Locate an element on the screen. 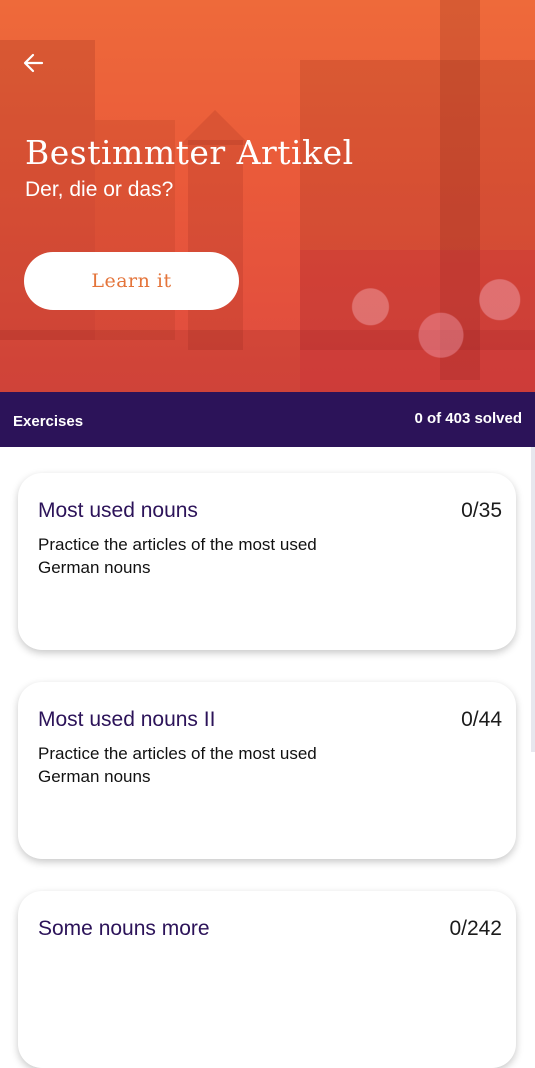 The image size is (535, 1068). exercises-label: Exercises is located at coordinates (48, 421).